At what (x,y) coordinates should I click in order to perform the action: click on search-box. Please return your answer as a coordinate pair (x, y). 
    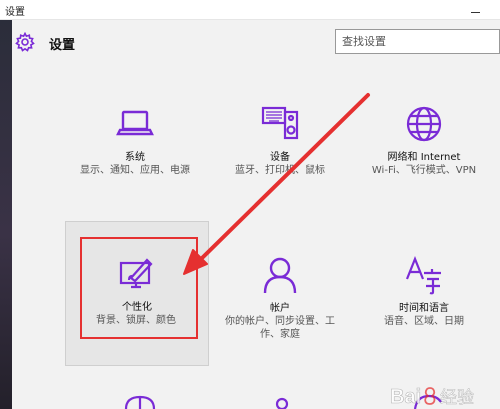
    Looking at the image, I should click on (417, 41).